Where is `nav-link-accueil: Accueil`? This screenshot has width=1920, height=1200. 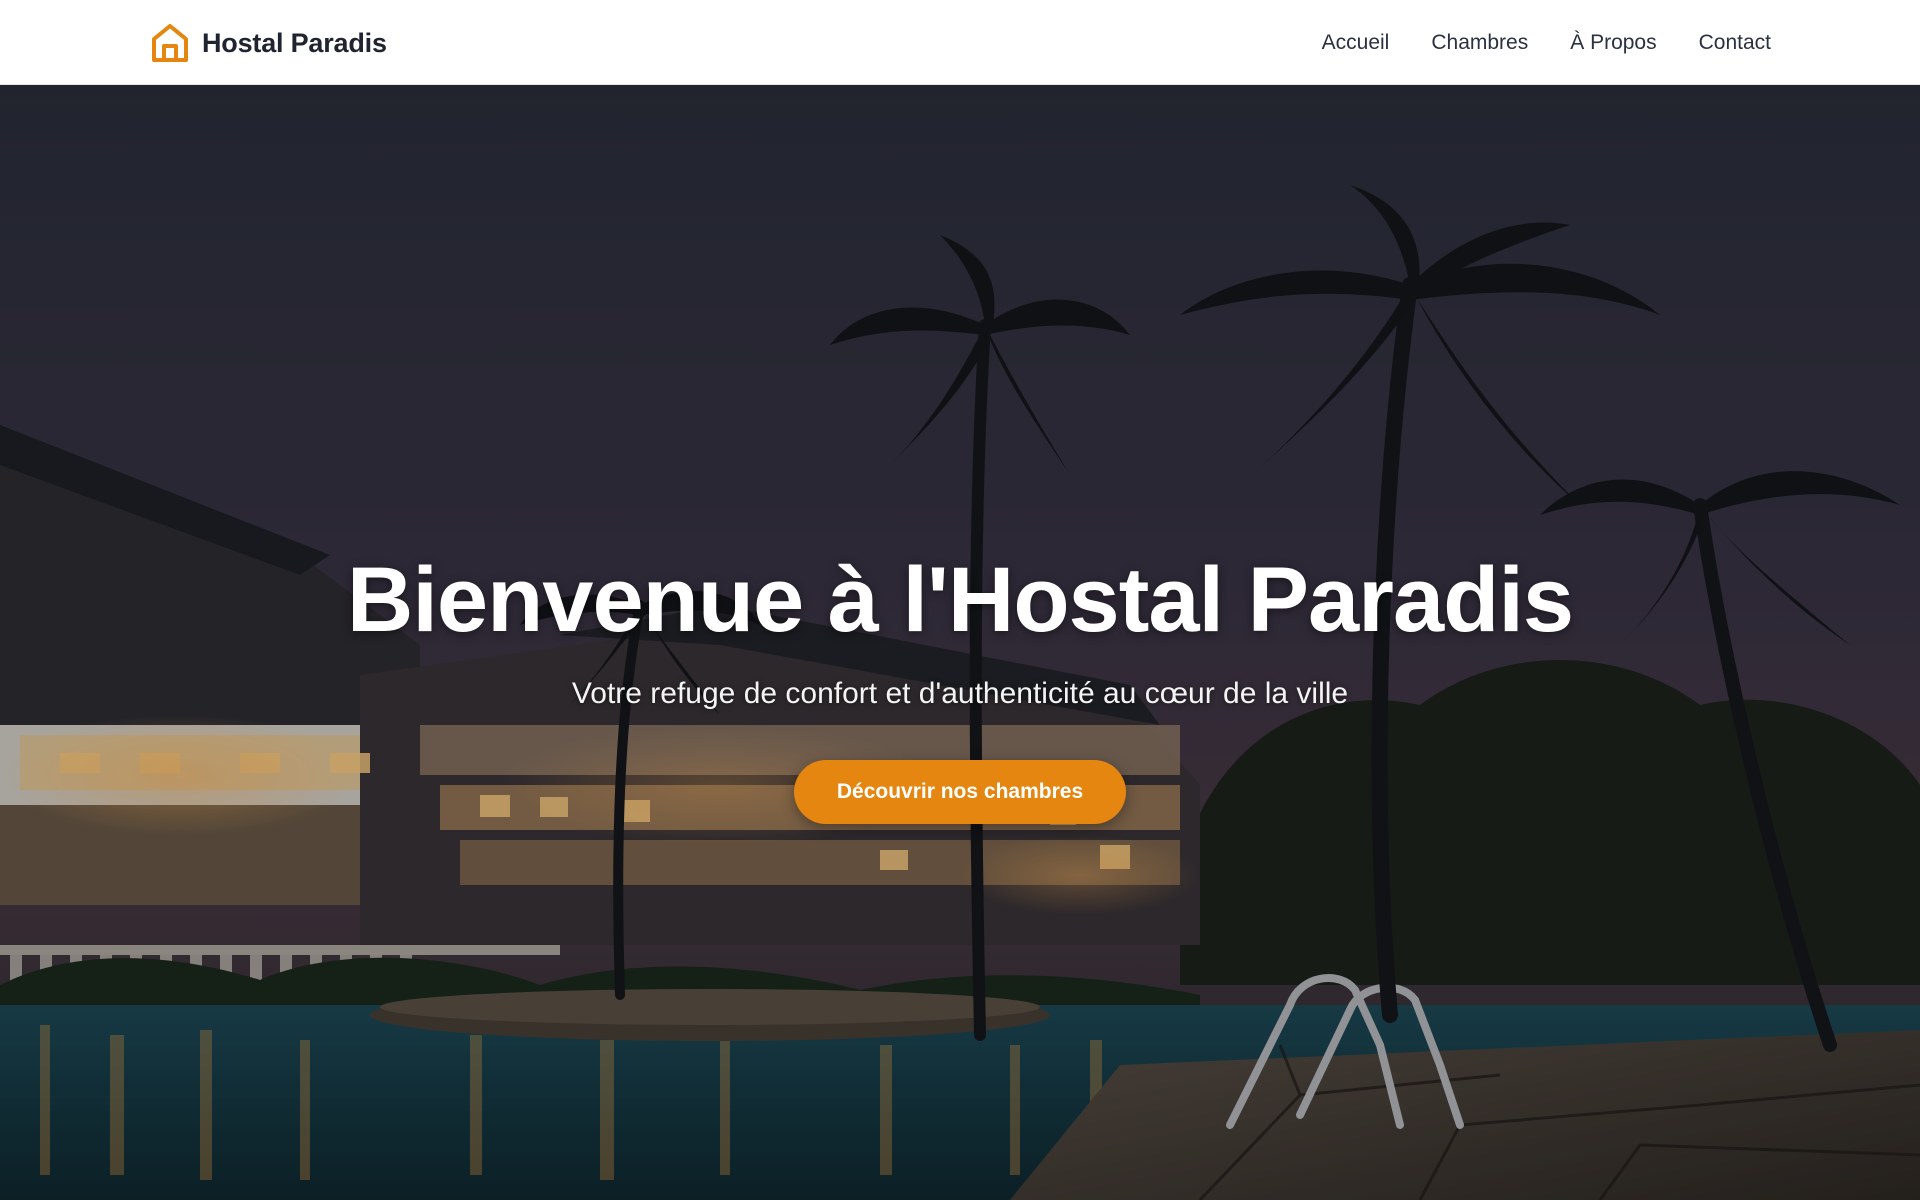
nav-link-accueil: Accueil is located at coordinates (1356, 42).